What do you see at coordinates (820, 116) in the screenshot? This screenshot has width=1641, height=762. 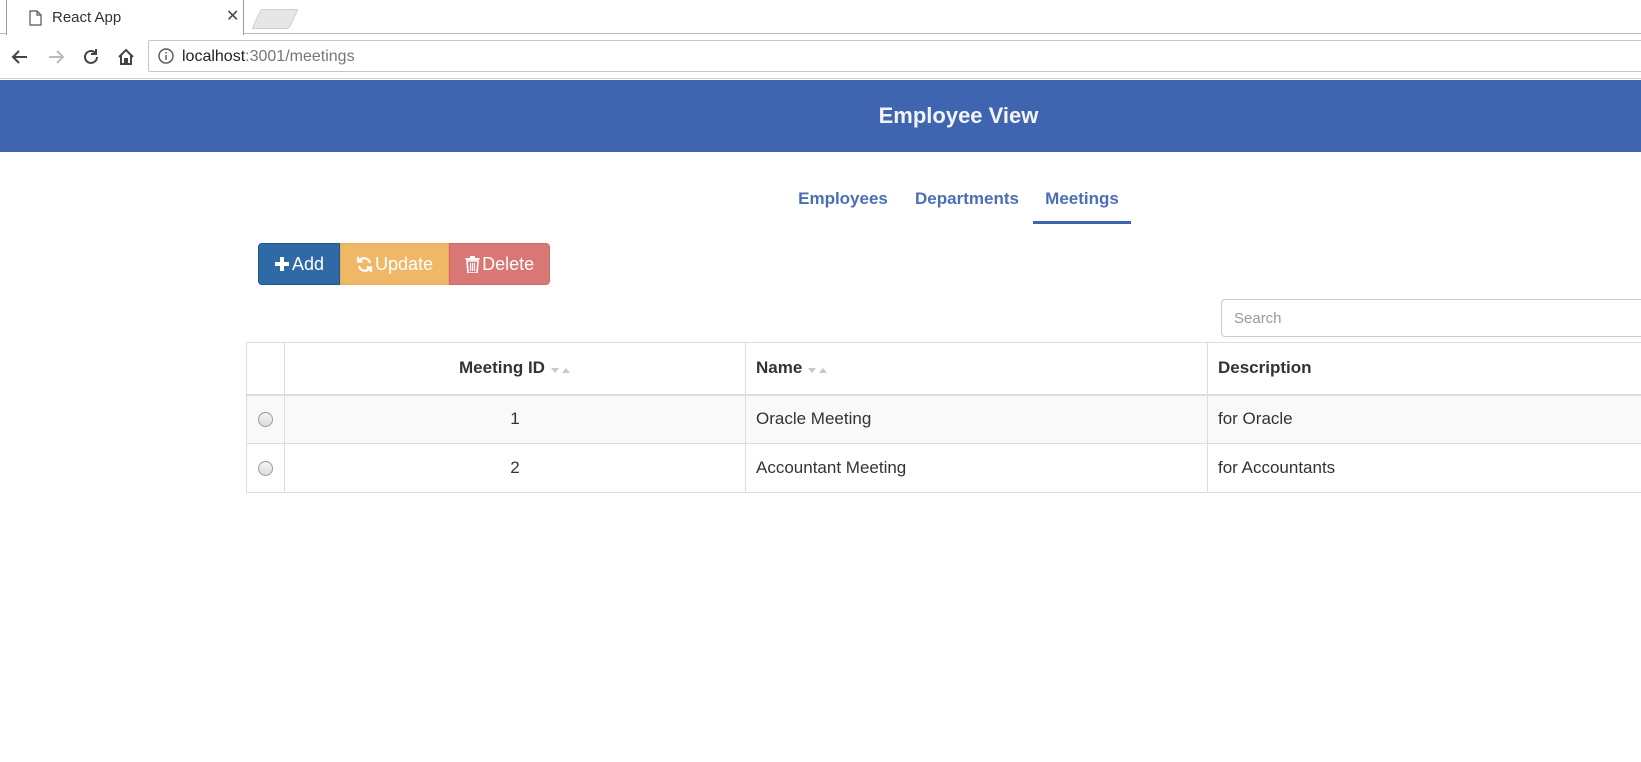 I see `app-header: Employee View` at bounding box center [820, 116].